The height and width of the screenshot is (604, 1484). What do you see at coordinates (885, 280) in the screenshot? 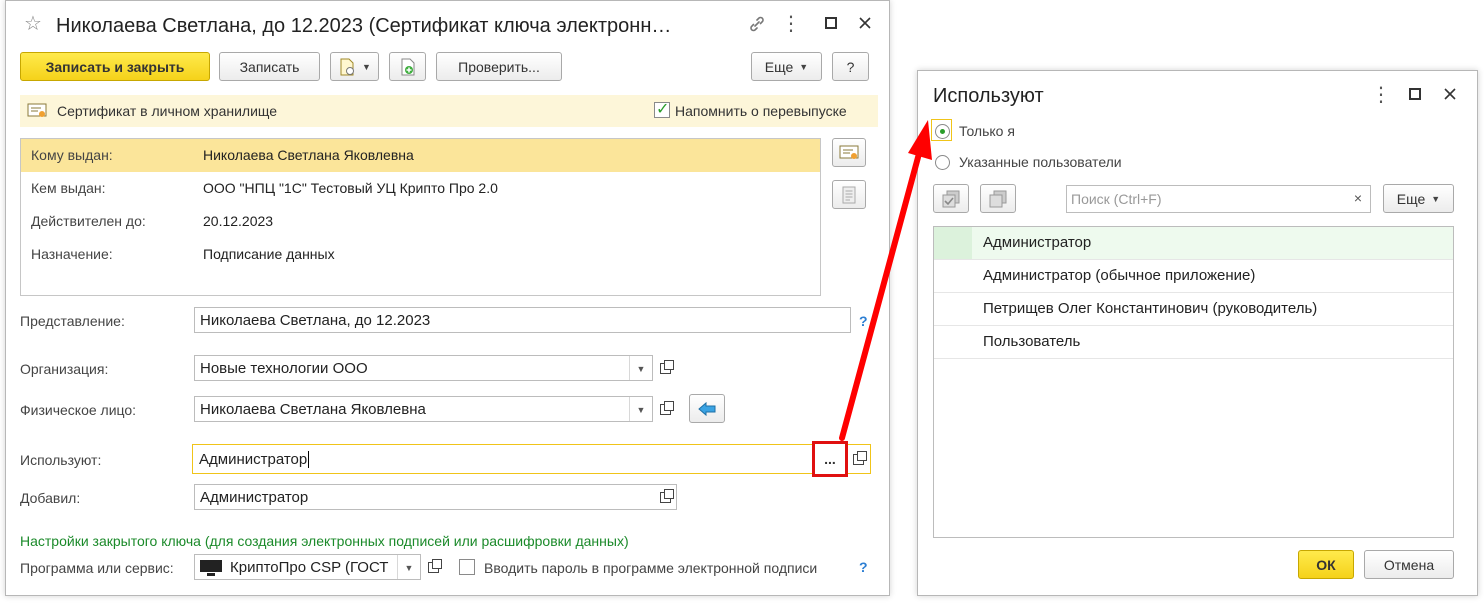
I see `annotation-arrow-icon` at bounding box center [885, 280].